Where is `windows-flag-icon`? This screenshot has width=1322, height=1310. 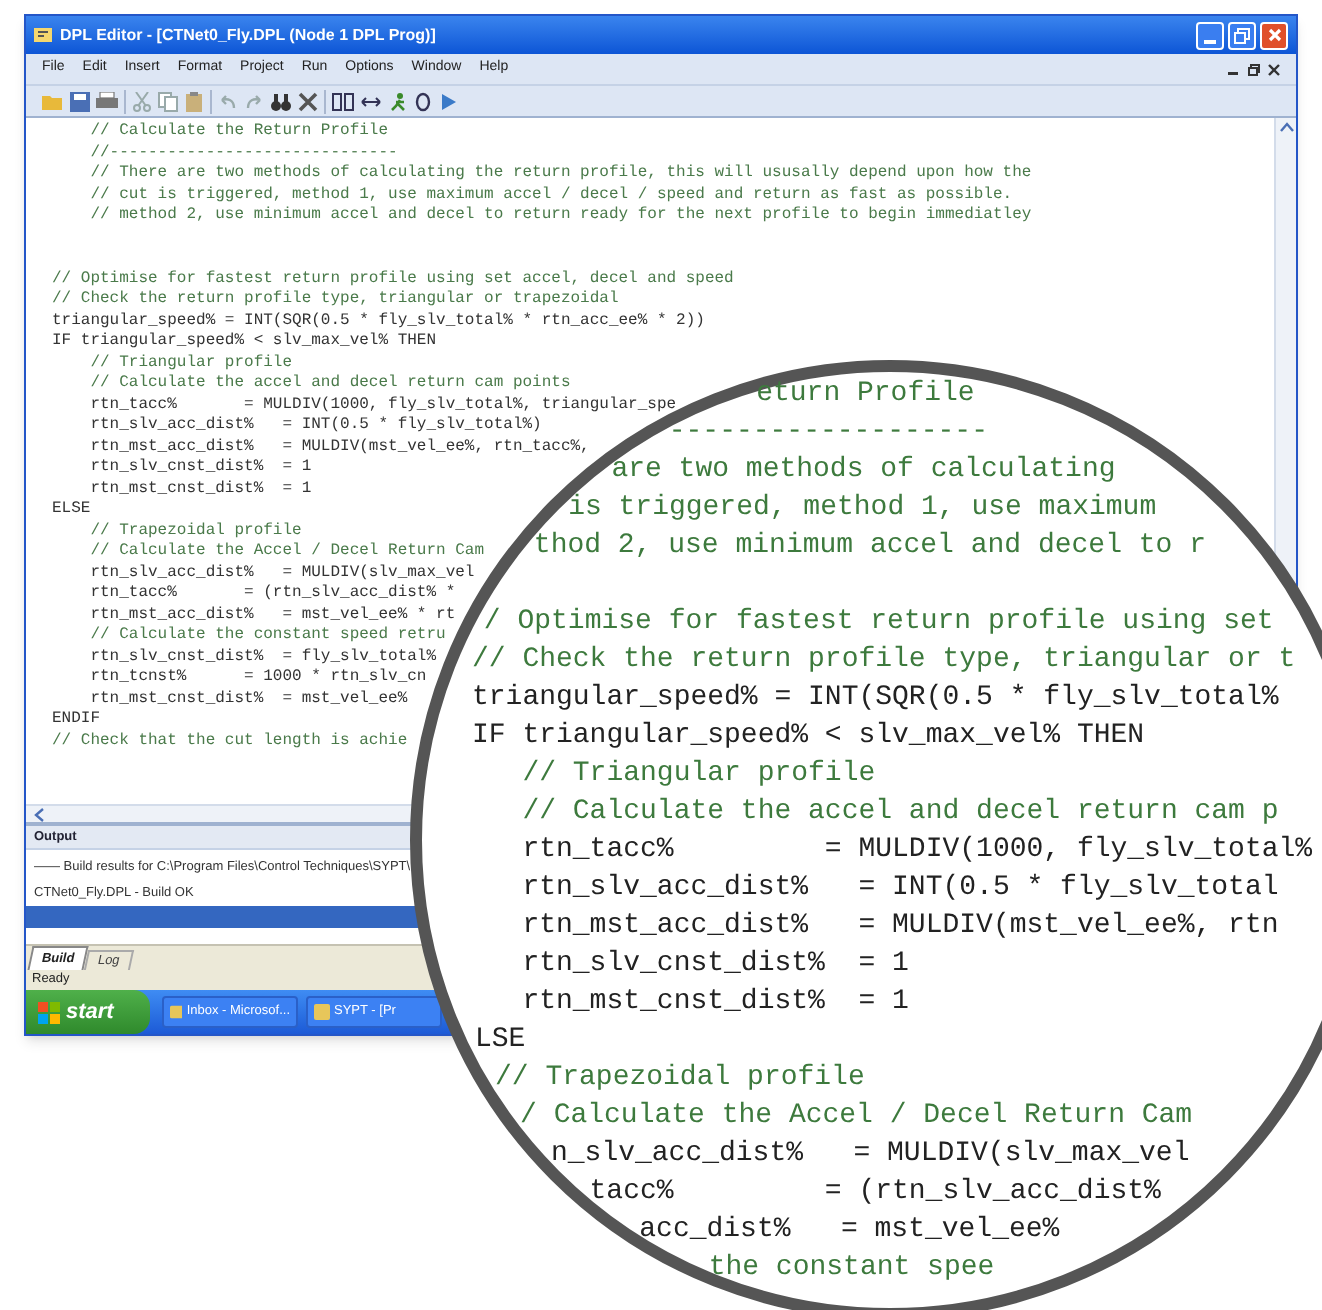
windows-flag-icon is located at coordinates (49, 1012).